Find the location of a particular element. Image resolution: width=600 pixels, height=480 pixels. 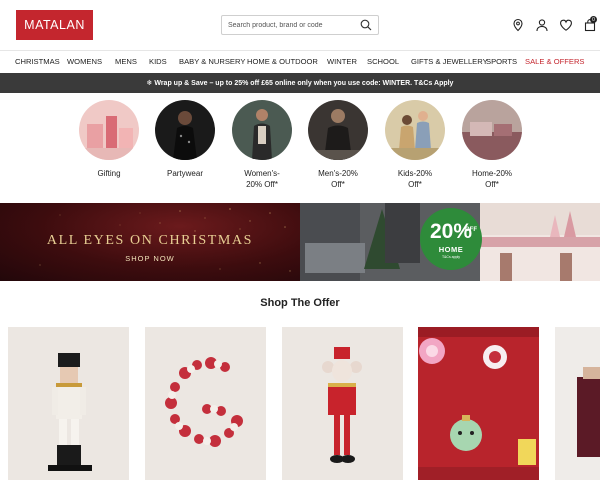

nav-item-gifts-jewellery: GIFTS & JEWELLERY is located at coordinates (449, 61).